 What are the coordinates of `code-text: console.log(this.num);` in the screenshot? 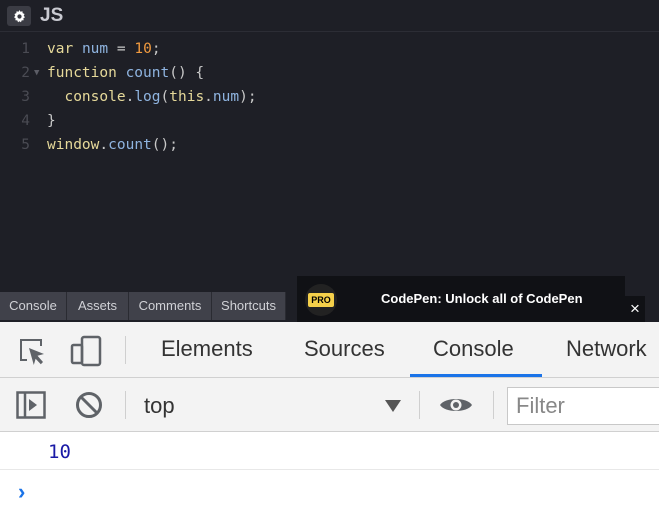 It's located at (160, 97).